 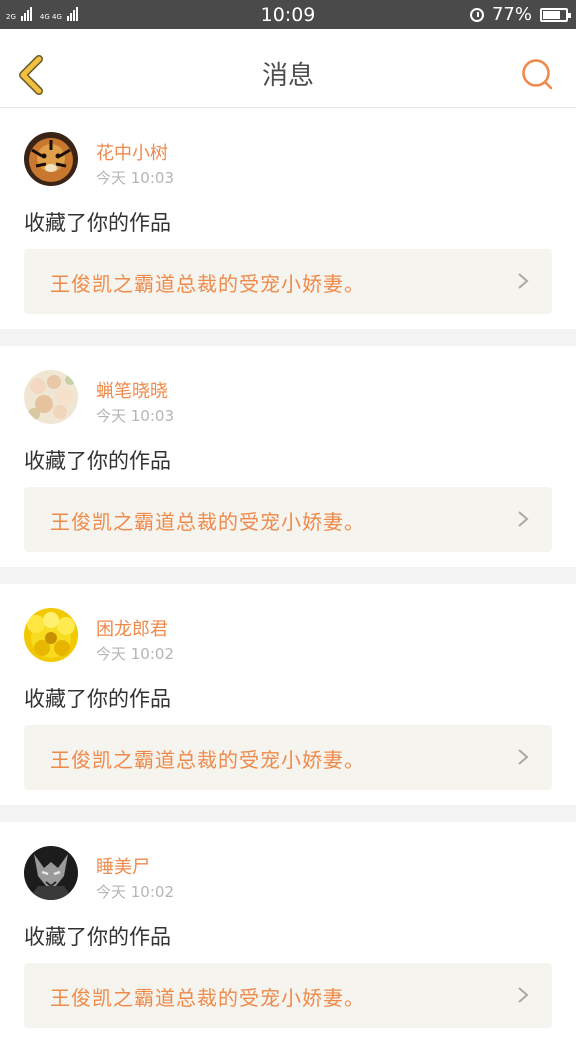 I want to click on username: 困龙郎君, so click(x=132, y=628).